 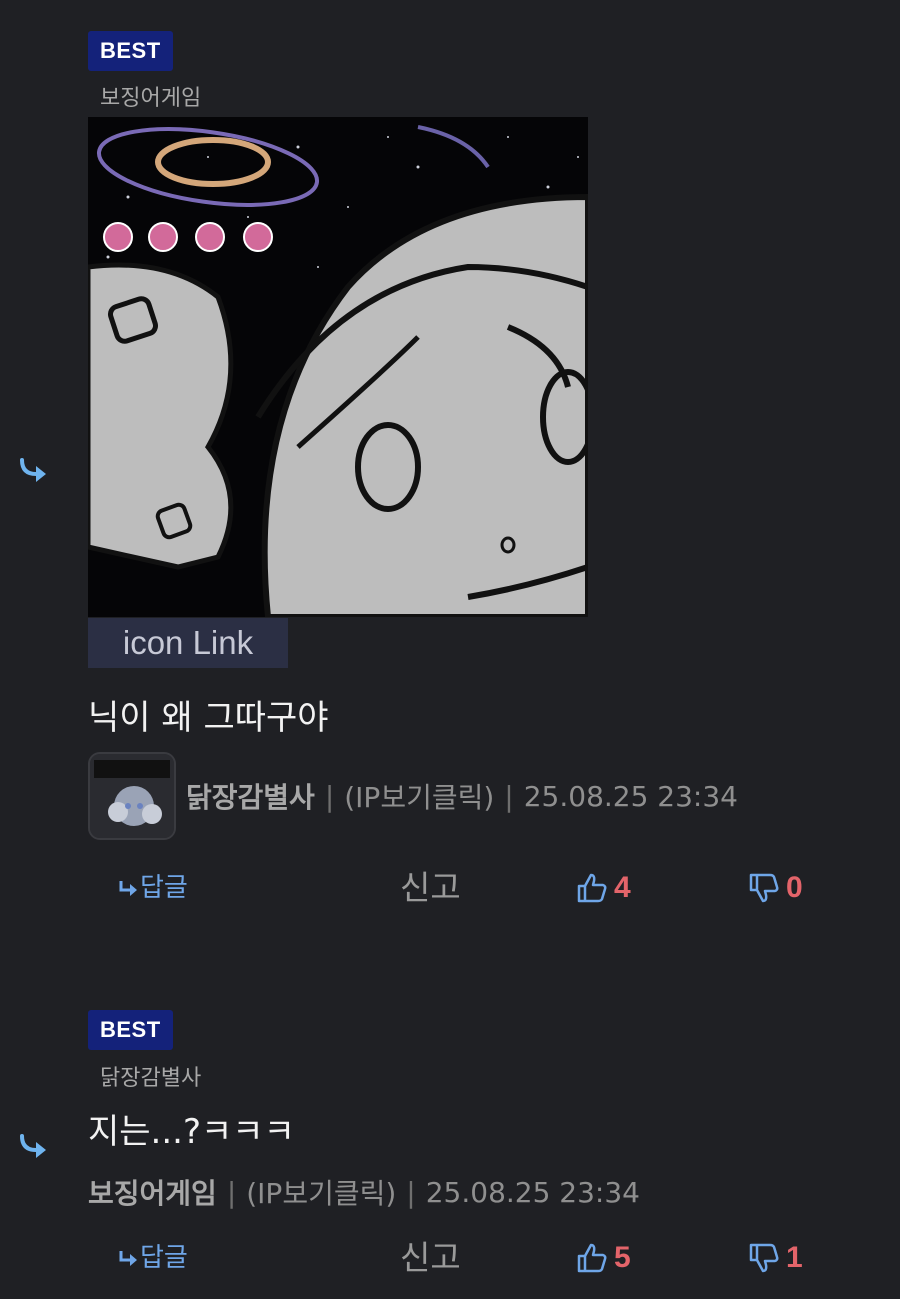 I want to click on author-name: 닭장감별사, so click(x=250, y=796).